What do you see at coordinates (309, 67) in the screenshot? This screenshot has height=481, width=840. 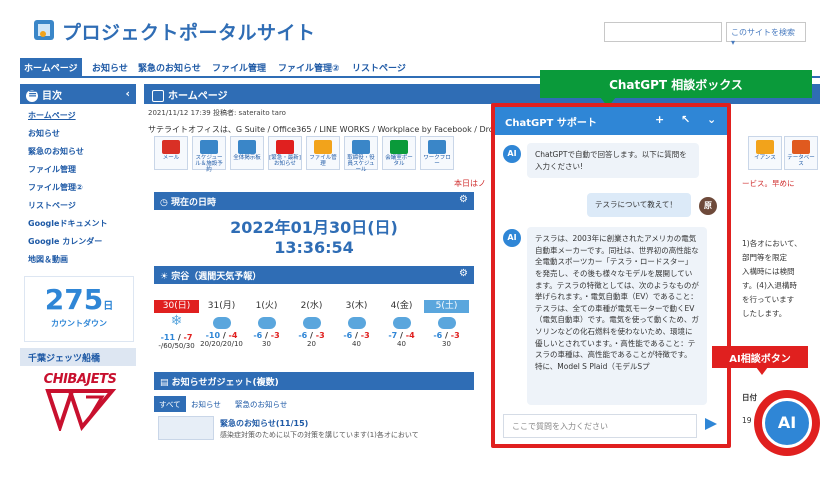 I see `nav-item-file-management-2: ファイル管理②` at bounding box center [309, 67].